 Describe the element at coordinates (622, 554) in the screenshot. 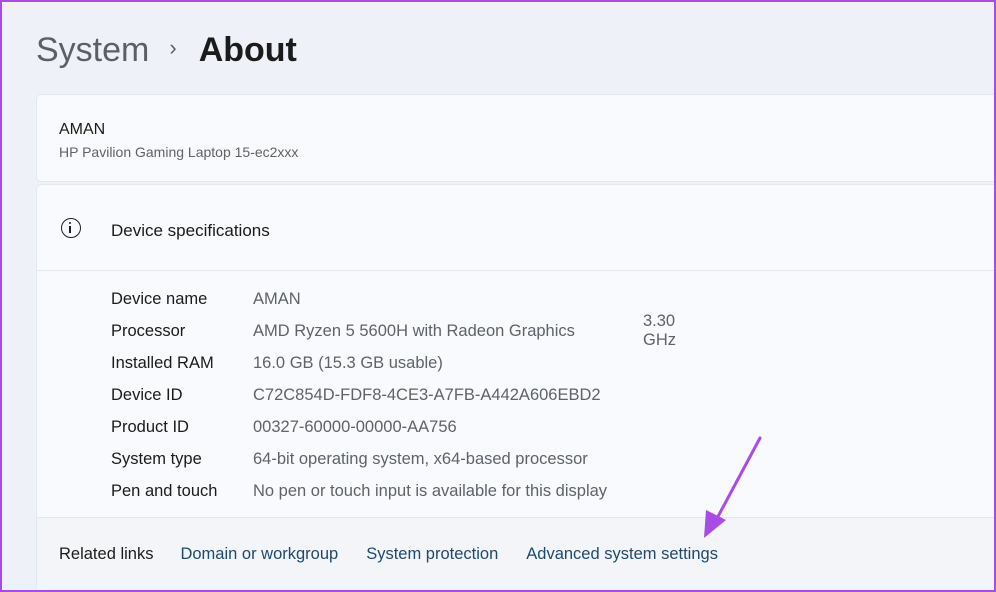

I see `advanced-system-settings-link: Advanced system settings` at that location.